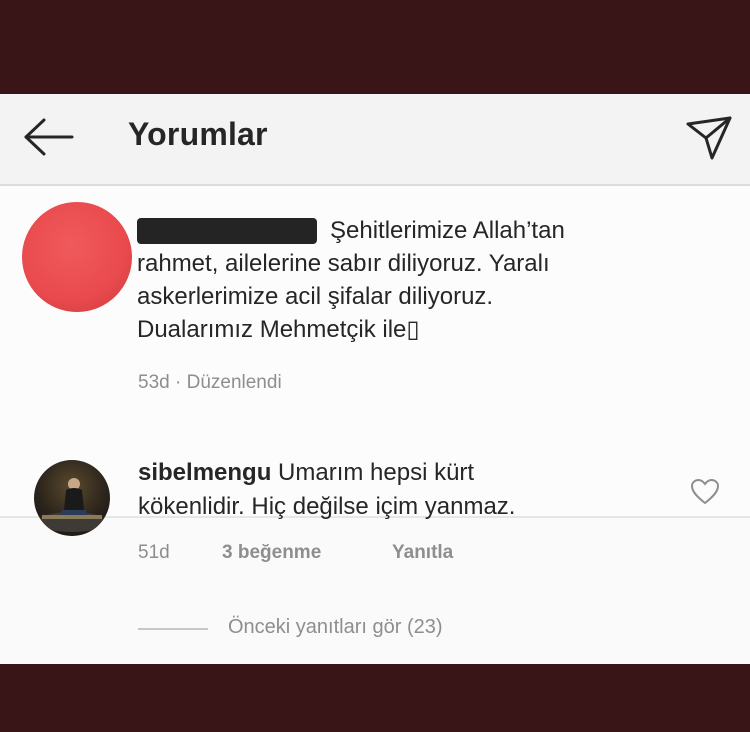  What do you see at coordinates (315, 296) in the screenshot?
I see `post-text-line-3: askerlerimize acil şifalar diliyoruz.` at bounding box center [315, 296].